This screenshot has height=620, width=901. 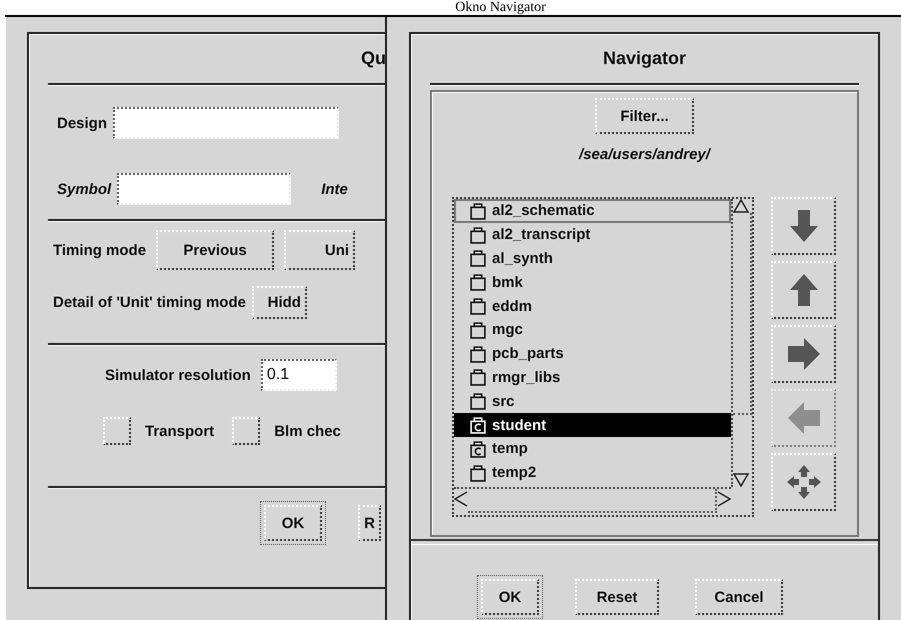 I want to click on horizontal-scrollbar, so click(x=592, y=500).